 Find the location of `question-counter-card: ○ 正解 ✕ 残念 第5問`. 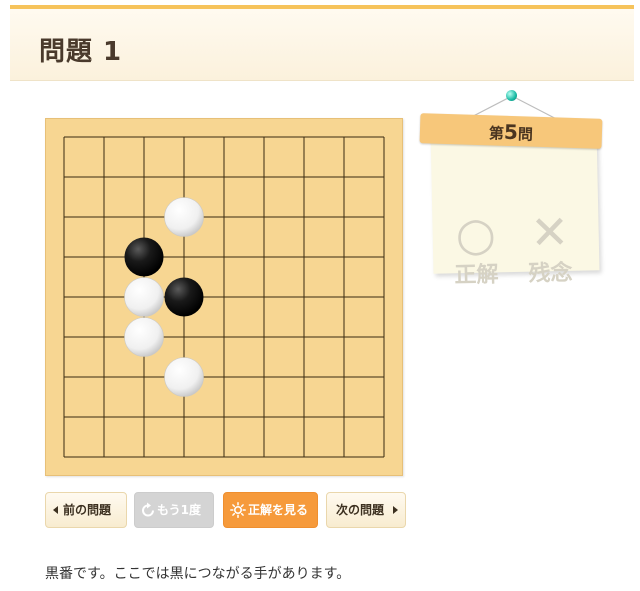

question-counter-card: ○ 正解 ✕ 残念 第5問 is located at coordinates (512, 188).